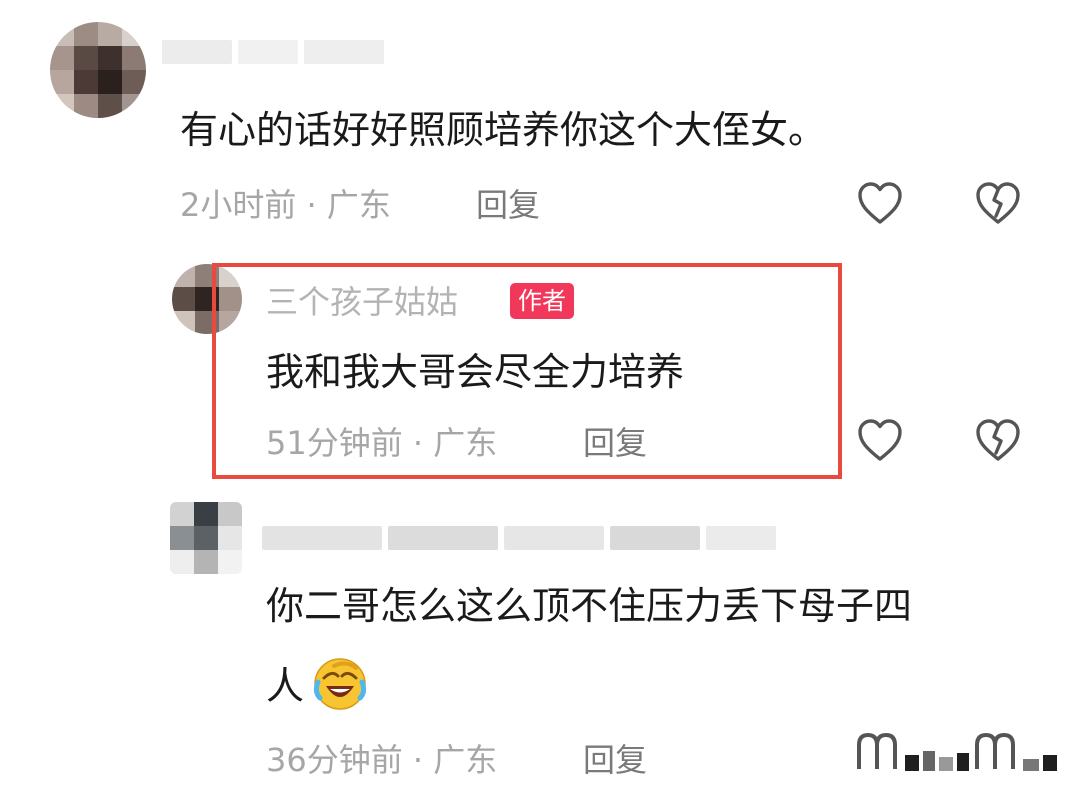  Describe the element at coordinates (285, 686) in the screenshot. I see `comment-text-continued: 人` at that location.